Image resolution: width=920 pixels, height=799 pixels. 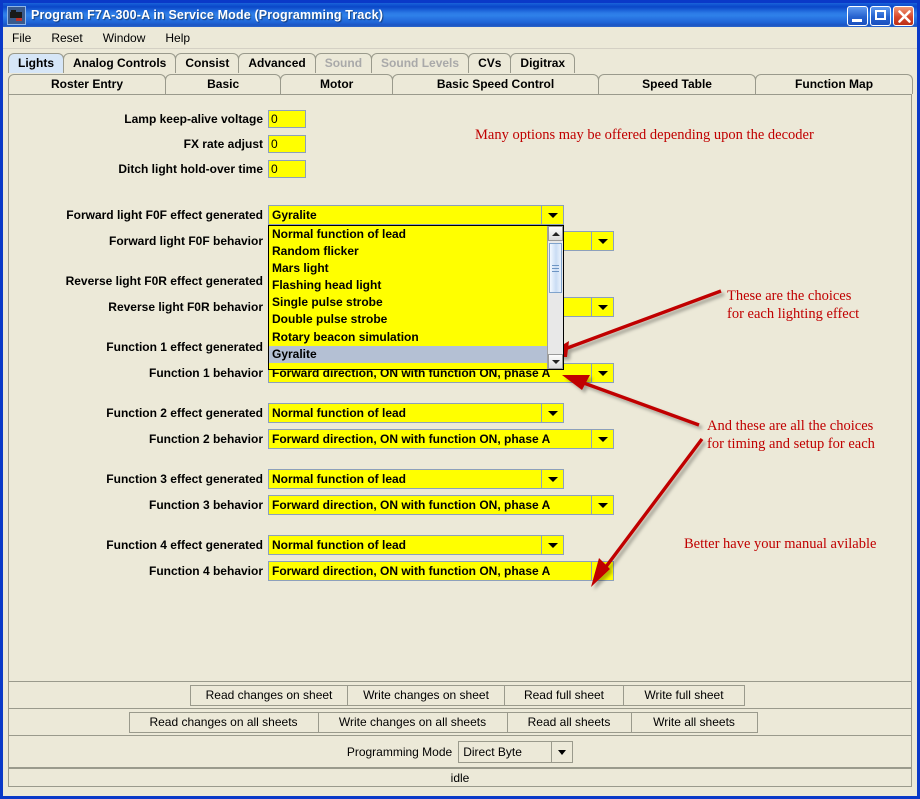 What do you see at coordinates (408, 354) in the screenshot?
I see `dropdown-option-selected: Gyralite` at bounding box center [408, 354].